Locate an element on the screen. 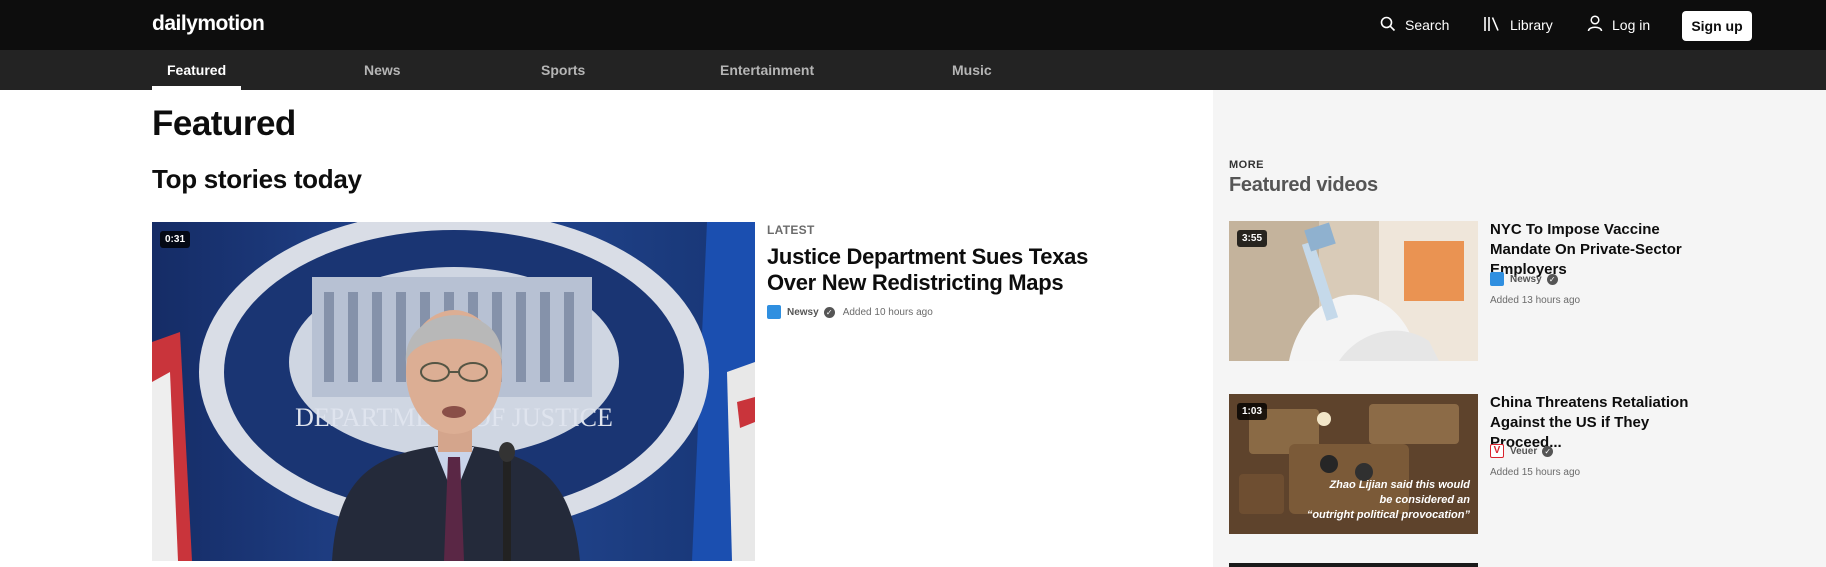 The image size is (1826, 567). veuer-channel-icon: V is located at coordinates (1497, 451).